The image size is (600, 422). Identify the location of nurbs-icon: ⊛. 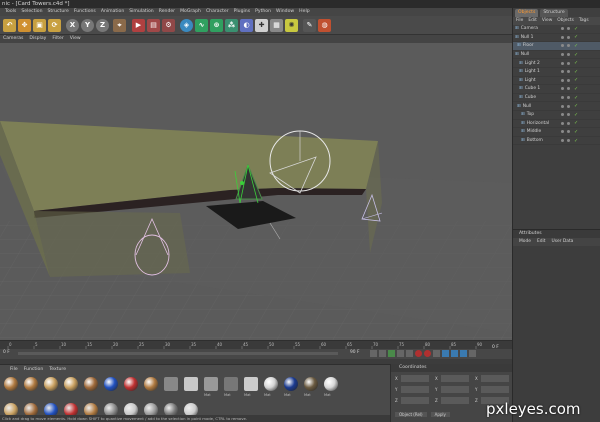
(216, 25).